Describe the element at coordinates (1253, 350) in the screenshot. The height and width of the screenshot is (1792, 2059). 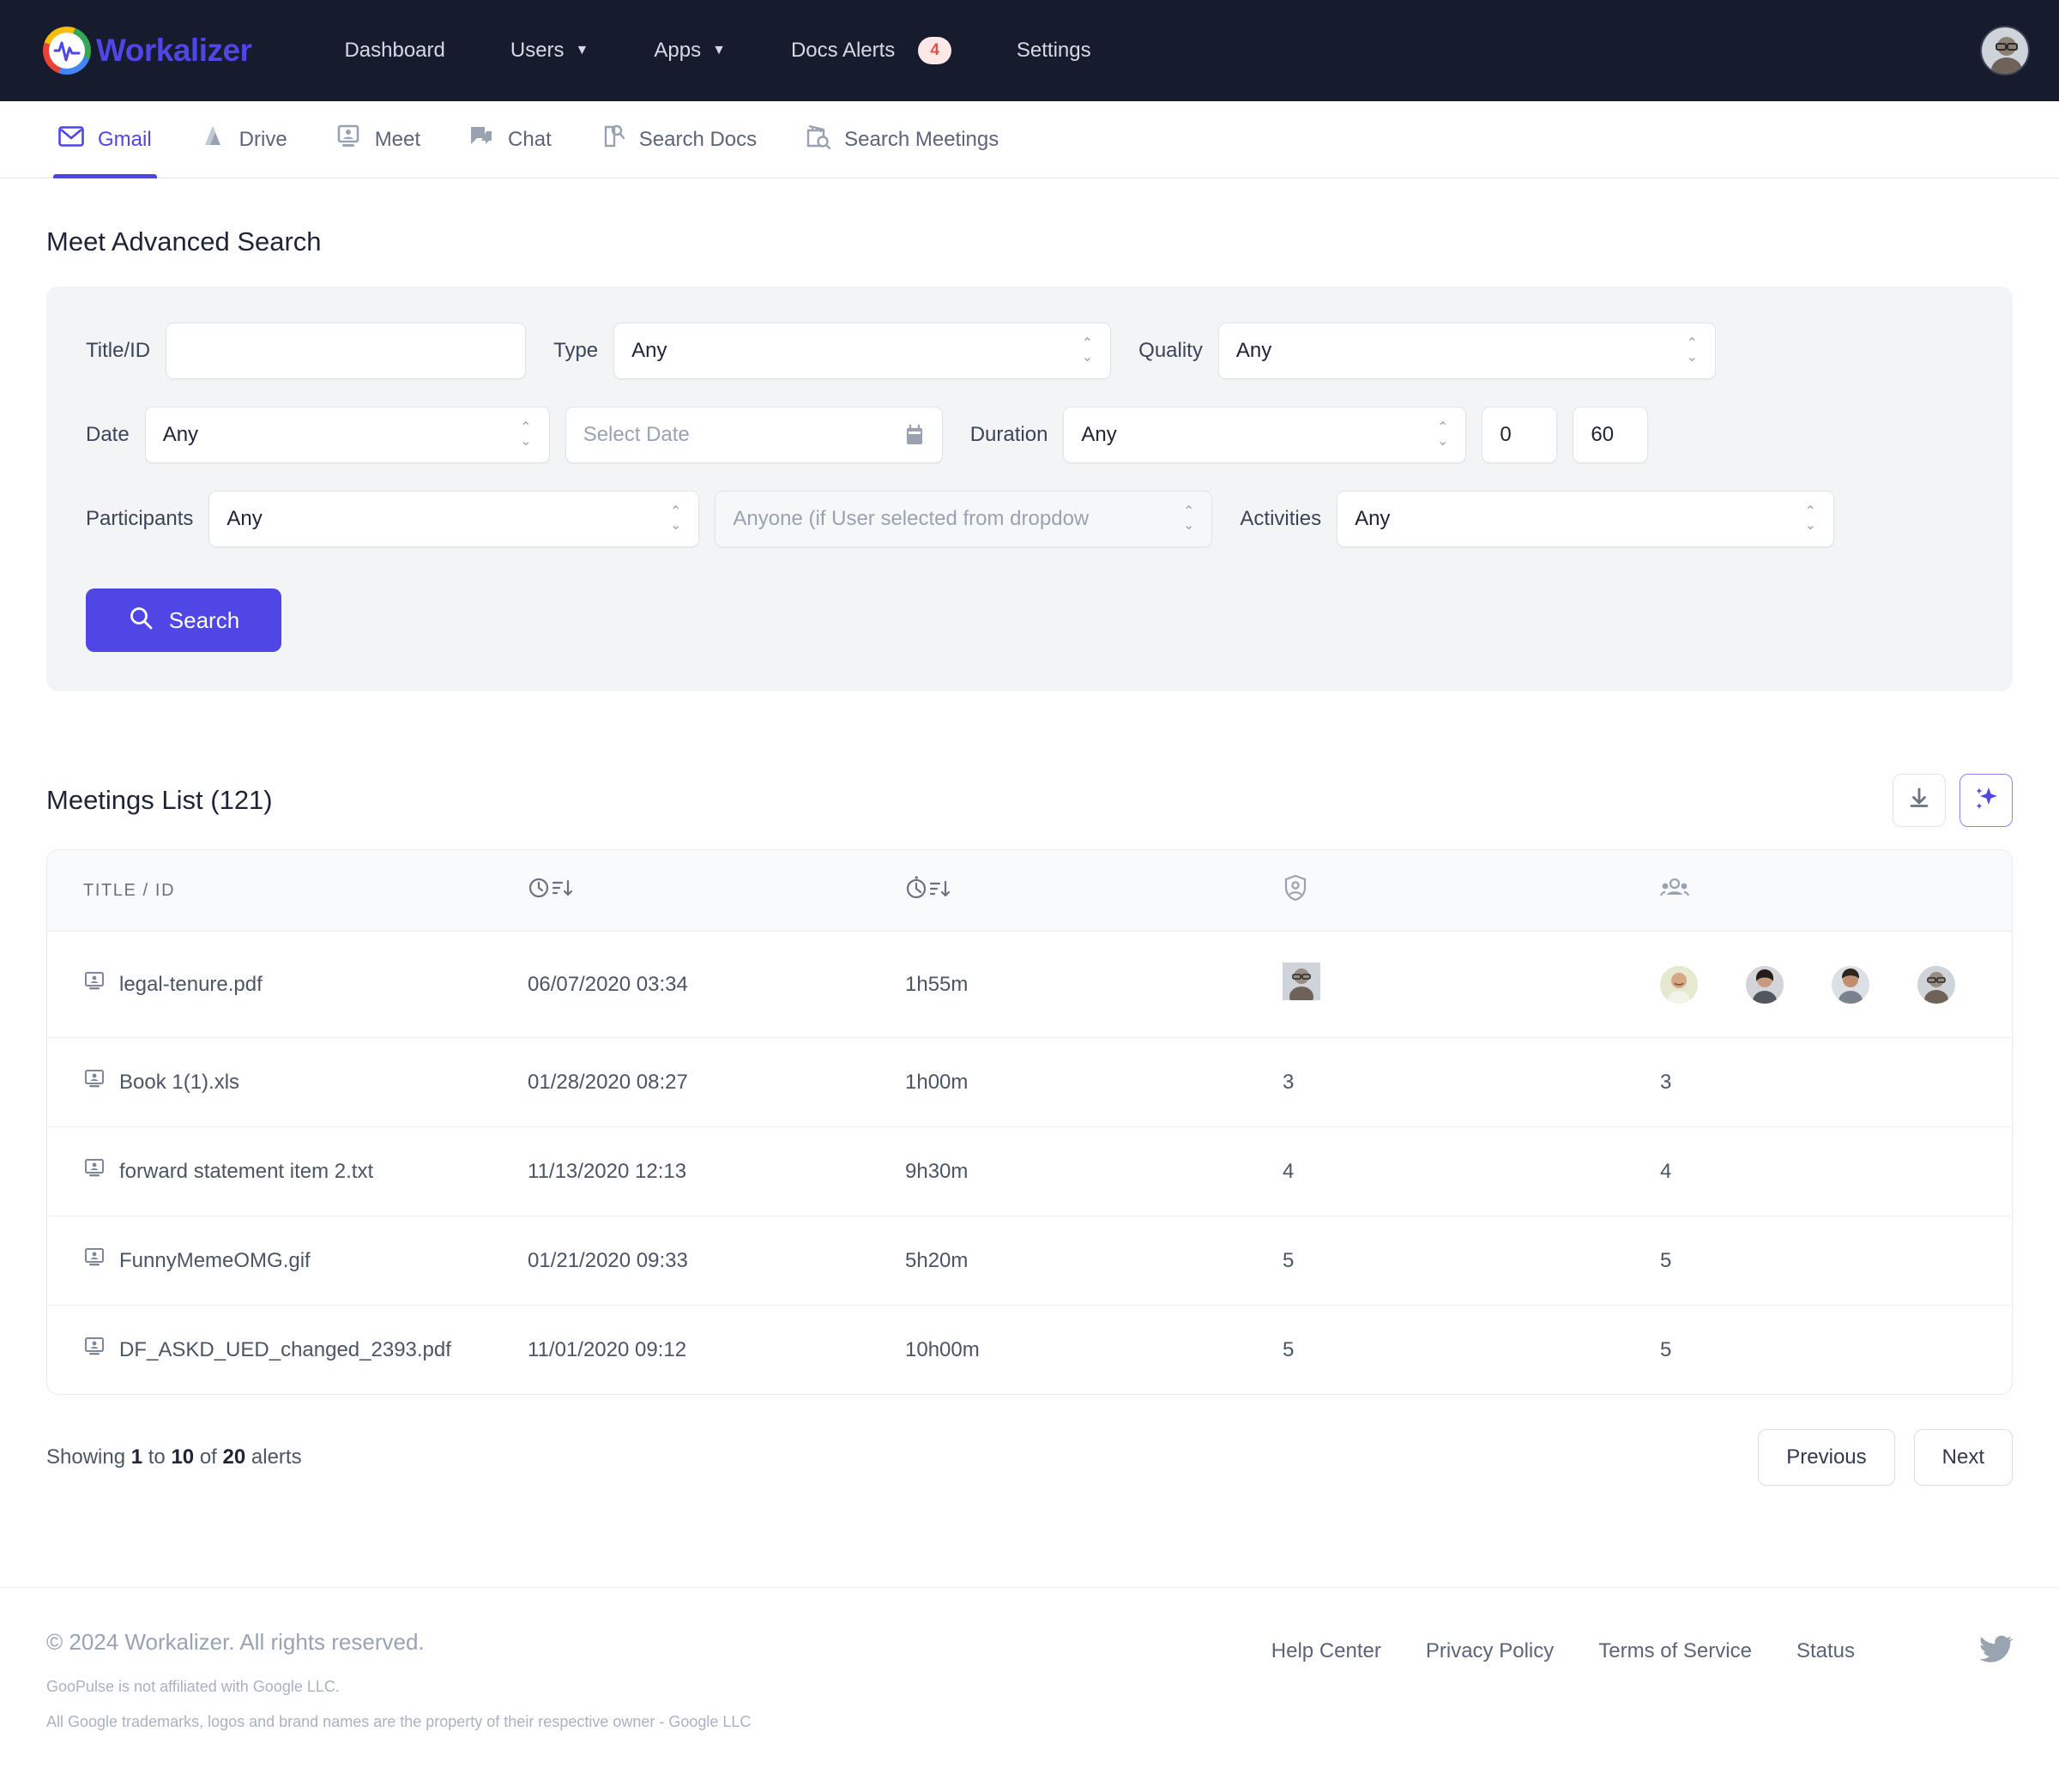
I see `quality-value: Any` at that location.